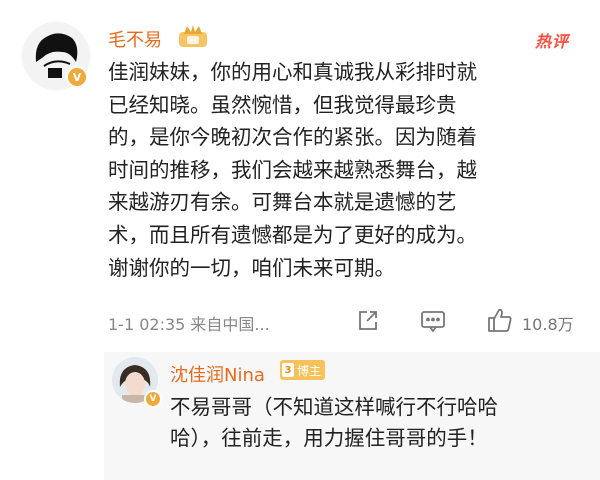 This screenshot has width=600, height=480. I want to click on crown-badge-icon, so click(193, 38).